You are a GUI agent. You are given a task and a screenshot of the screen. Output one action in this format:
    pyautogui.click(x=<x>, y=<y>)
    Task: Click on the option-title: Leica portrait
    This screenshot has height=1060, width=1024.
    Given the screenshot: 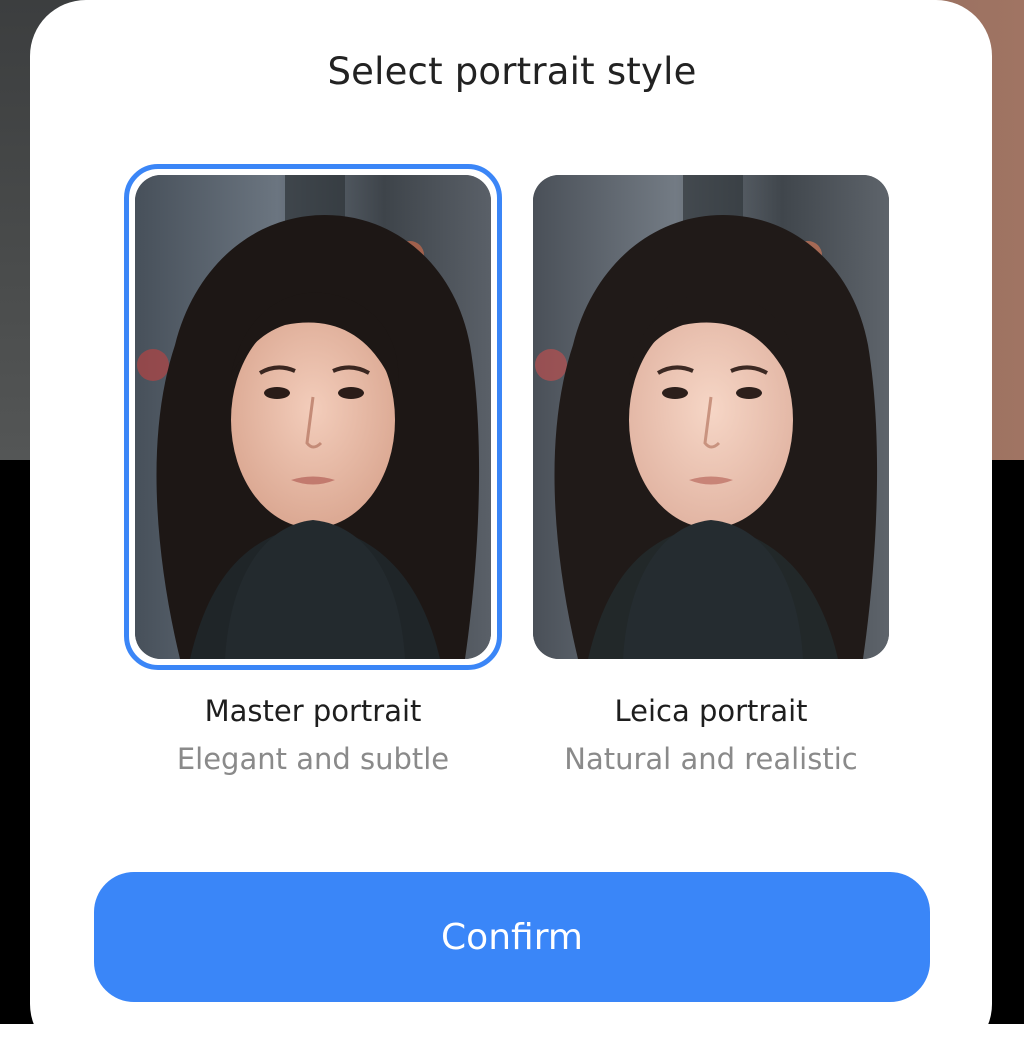 What is the action you would take?
    pyautogui.click(x=711, y=711)
    